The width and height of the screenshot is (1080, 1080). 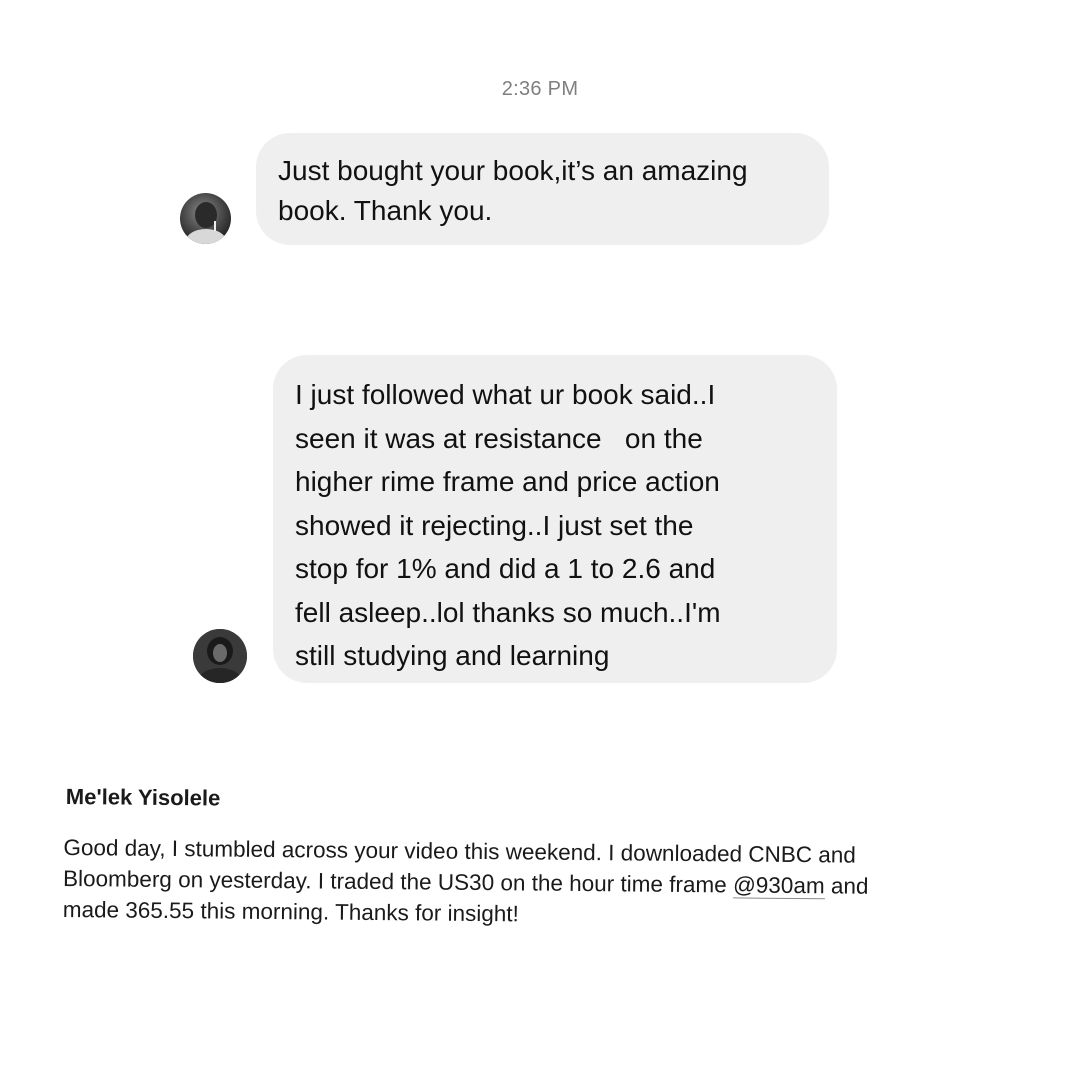 I want to click on message-line: still studying and learning, so click(x=452, y=655).